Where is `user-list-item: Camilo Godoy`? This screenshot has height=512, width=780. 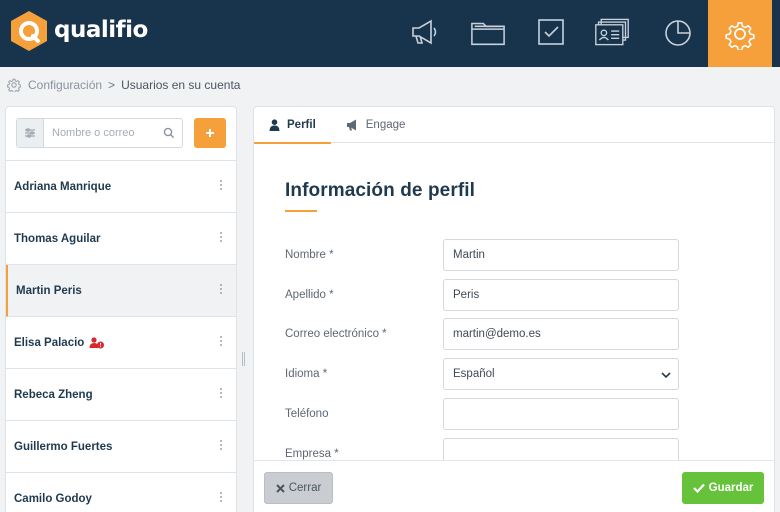
user-list-item: Camilo Godoy is located at coordinates (121, 492).